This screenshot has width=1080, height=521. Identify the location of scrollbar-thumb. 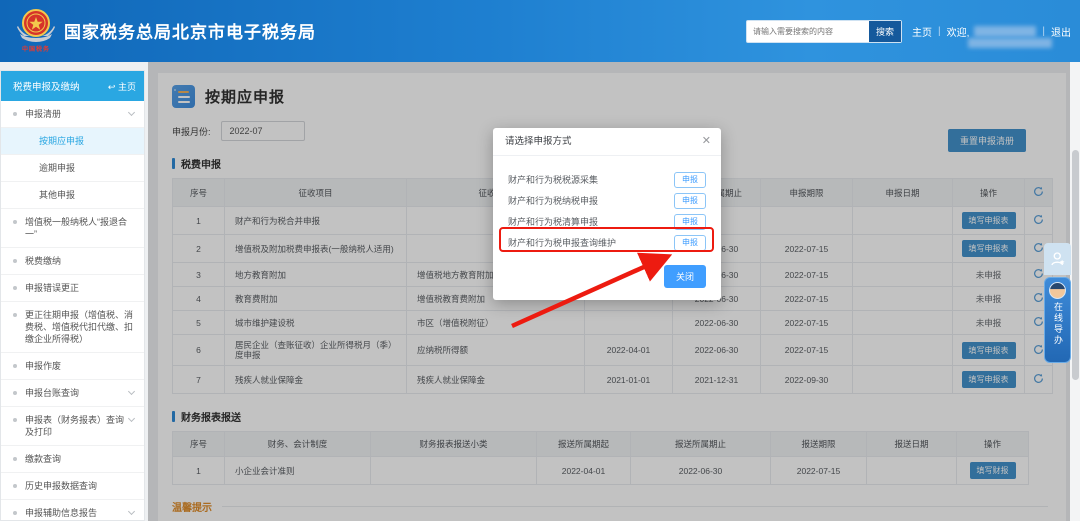
(1075, 265).